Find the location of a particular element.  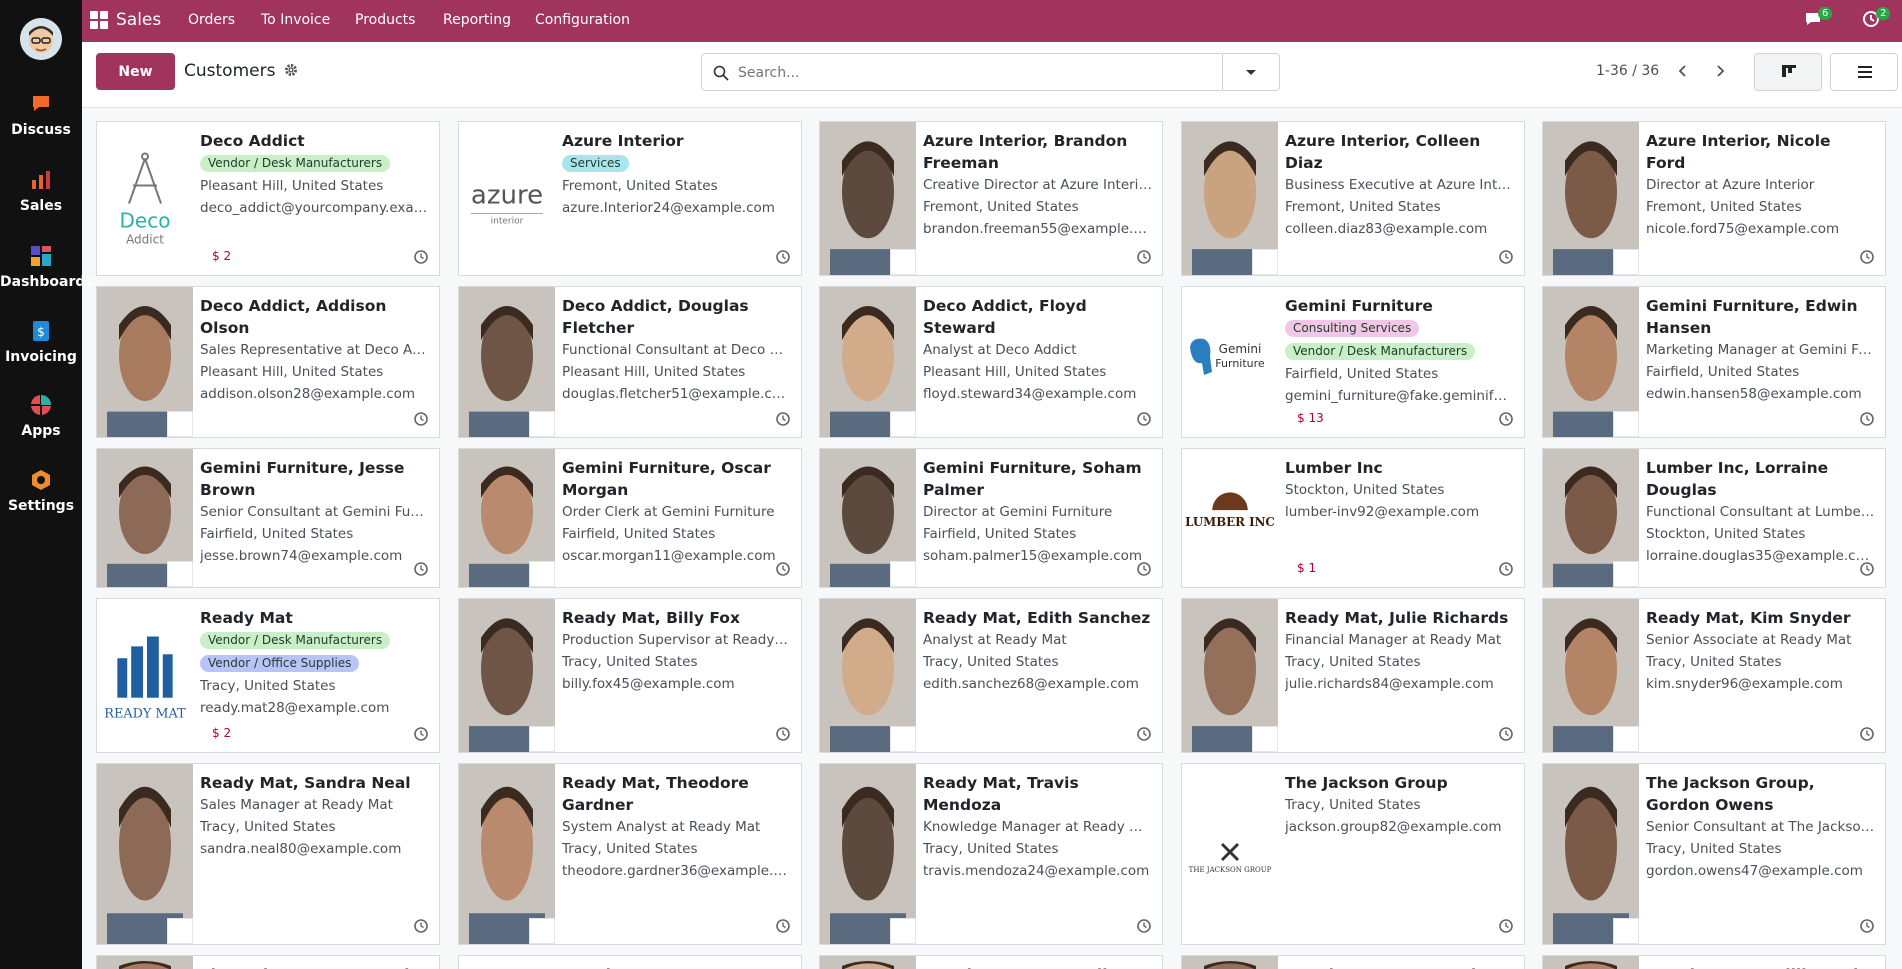

kanban-view-button is located at coordinates (1788, 72).